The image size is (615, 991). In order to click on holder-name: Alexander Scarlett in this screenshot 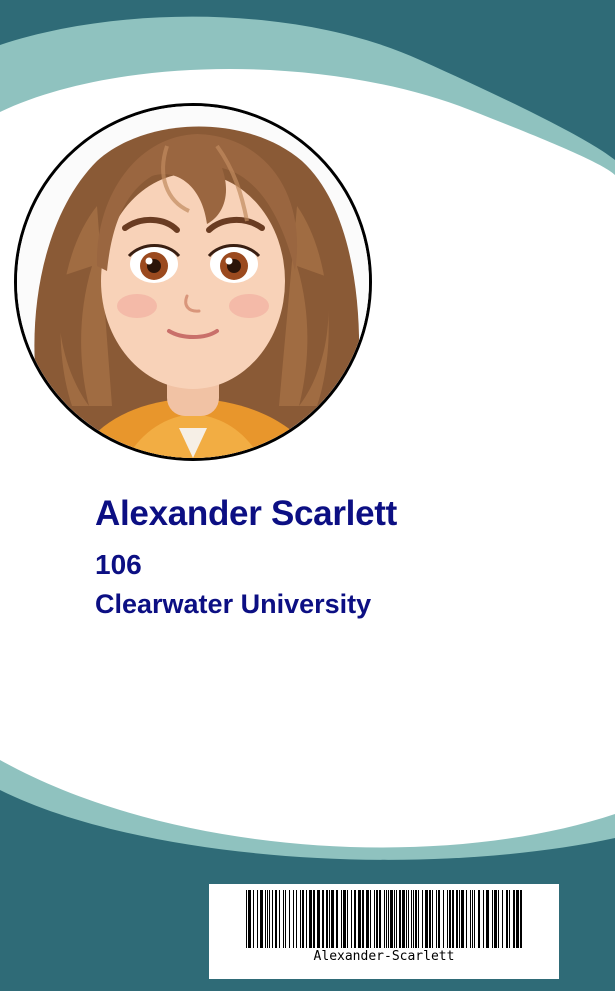, I will do `click(246, 513)`.